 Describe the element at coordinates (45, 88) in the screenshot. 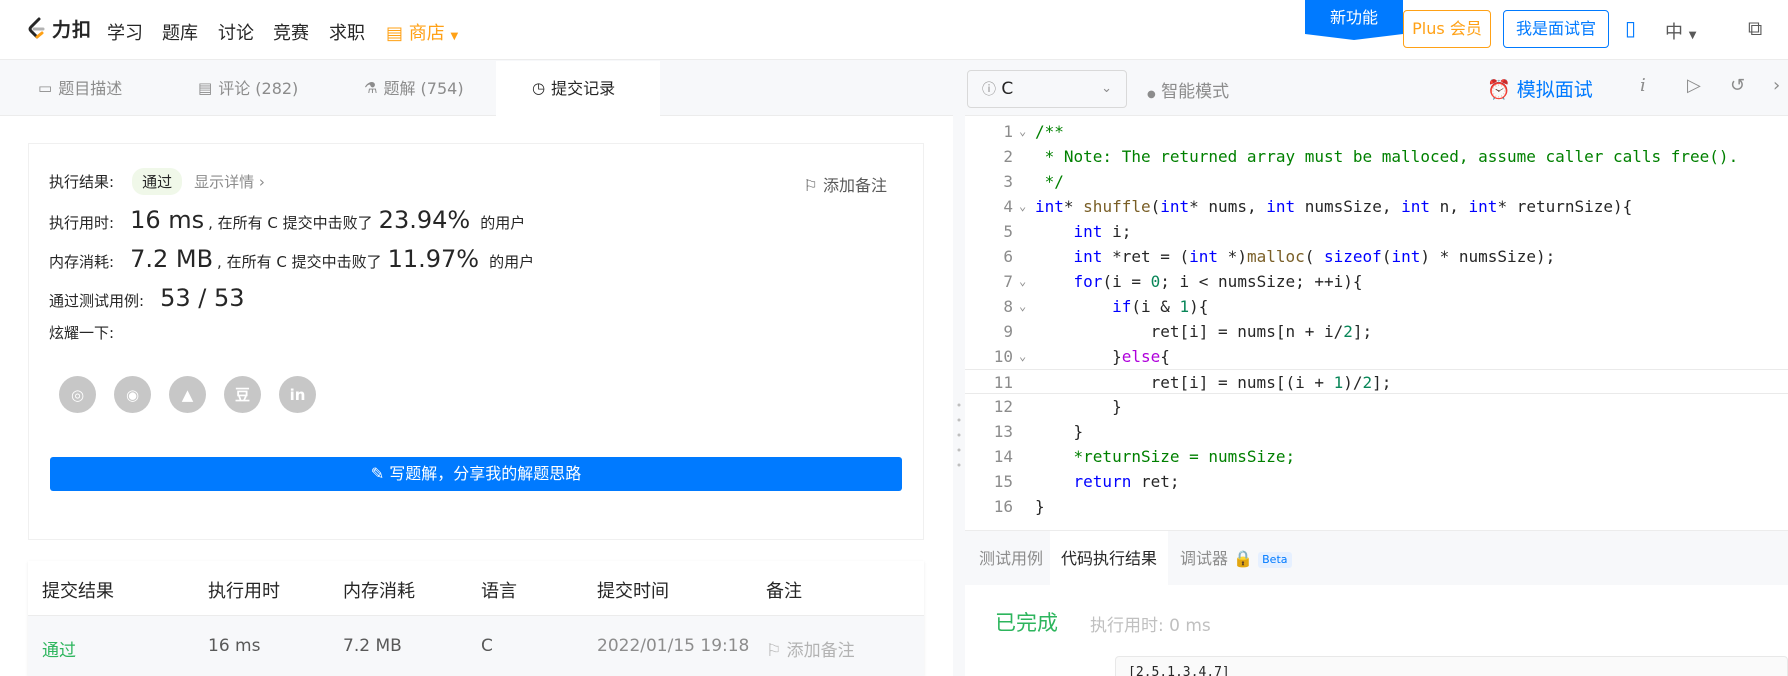

I see `description-icon: ▭` at that location.